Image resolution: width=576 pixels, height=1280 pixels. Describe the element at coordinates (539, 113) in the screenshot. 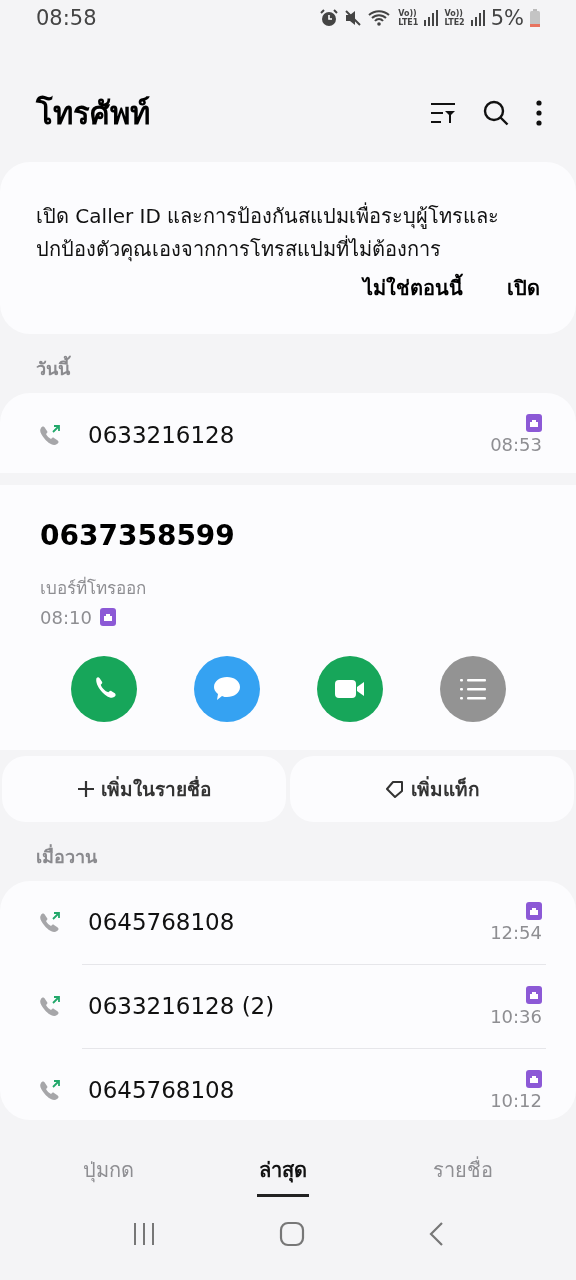

I see `more-options-icon` at that location.